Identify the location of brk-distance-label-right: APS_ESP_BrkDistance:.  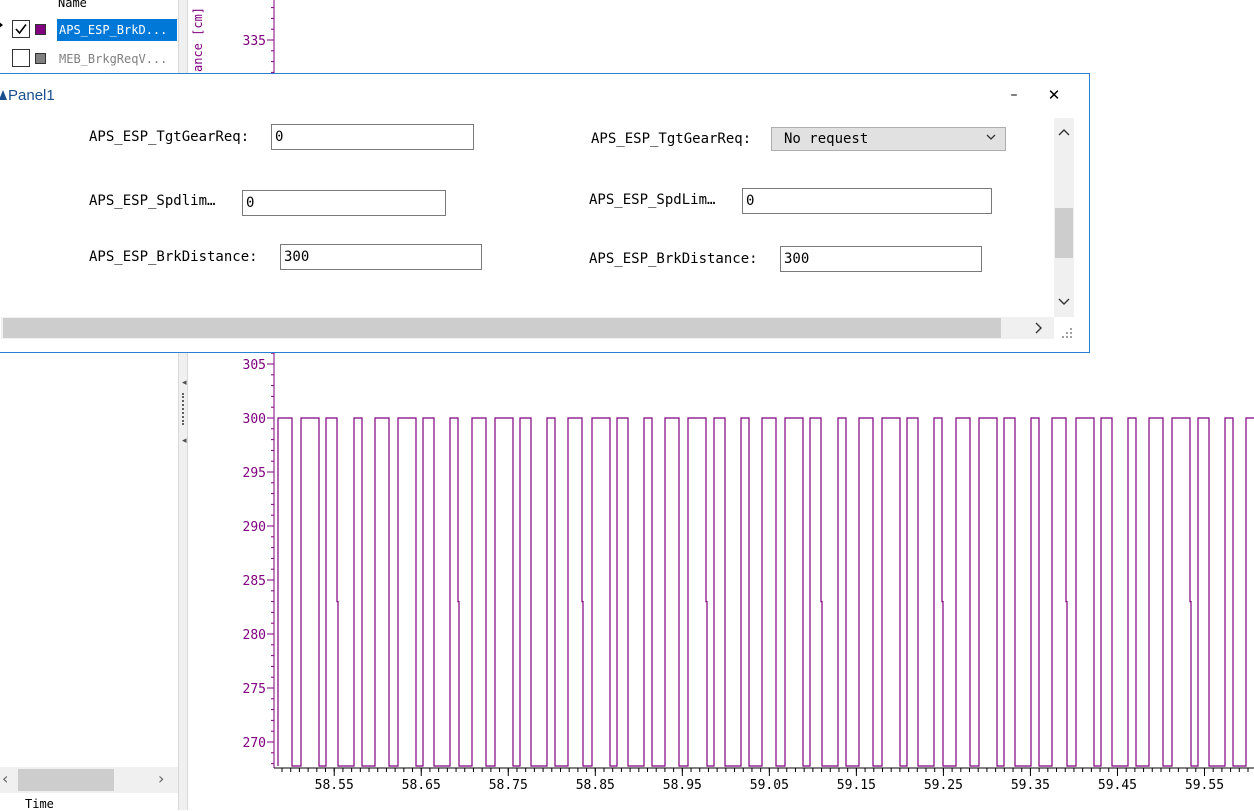
(673, 259).